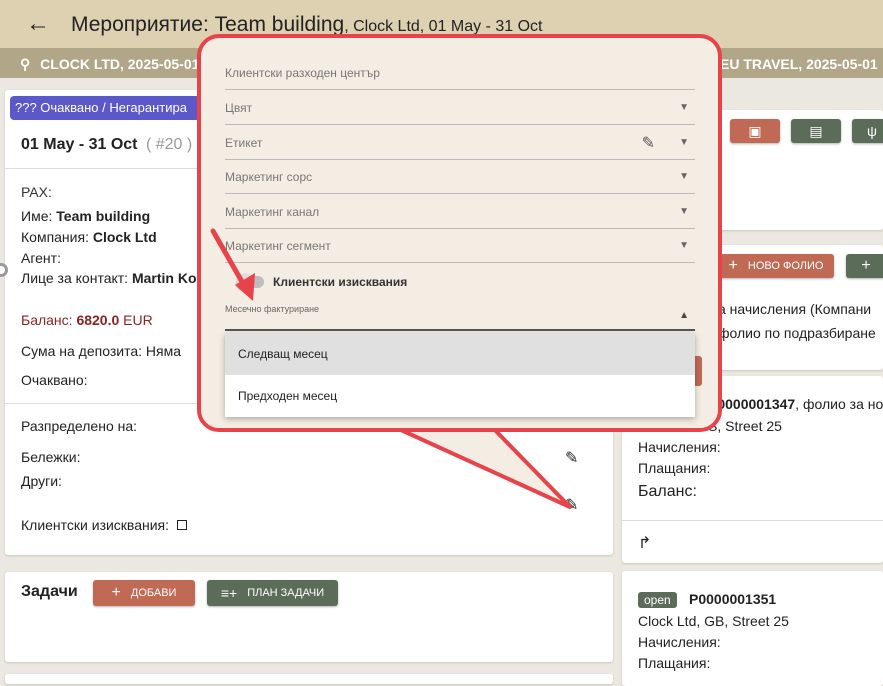 This screenshot has height=686, width=883. What do you see at coordinates (797, 333) in the screenshot?
I see `default-folio-text: фолио по подразбиране` at bounding box center [797, 333].